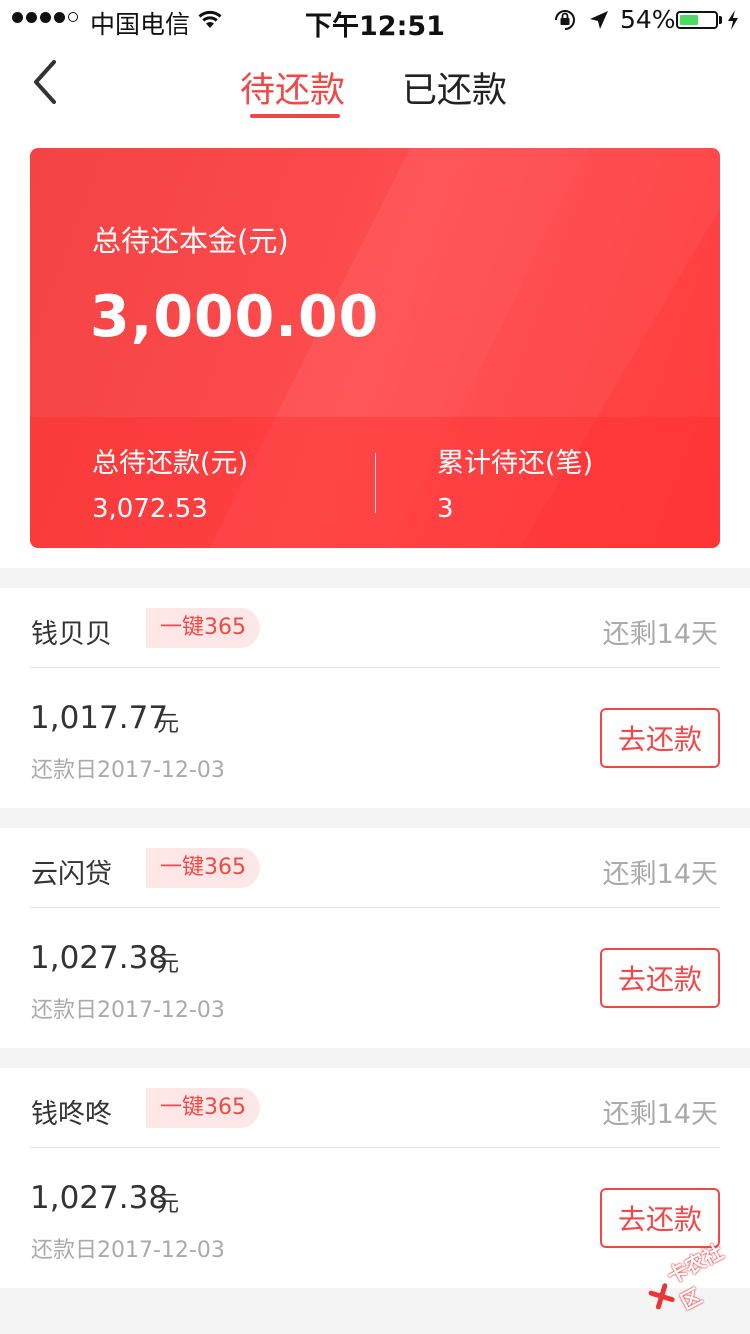 This screenshot has height=1334, width=750. What do you see at coordinates (295, 116) in the screenshot?
I see `active-tab-indicator` at bounding box center [295, 116].